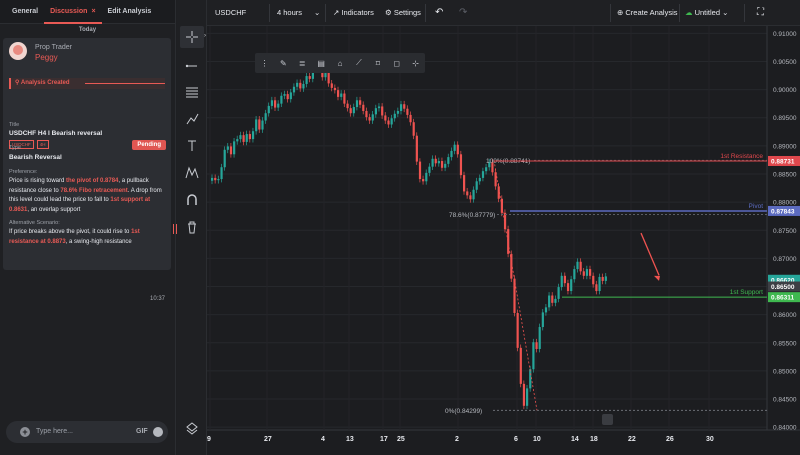  I want to click on drag-handle-icon: ⋮, so click(264, 63).